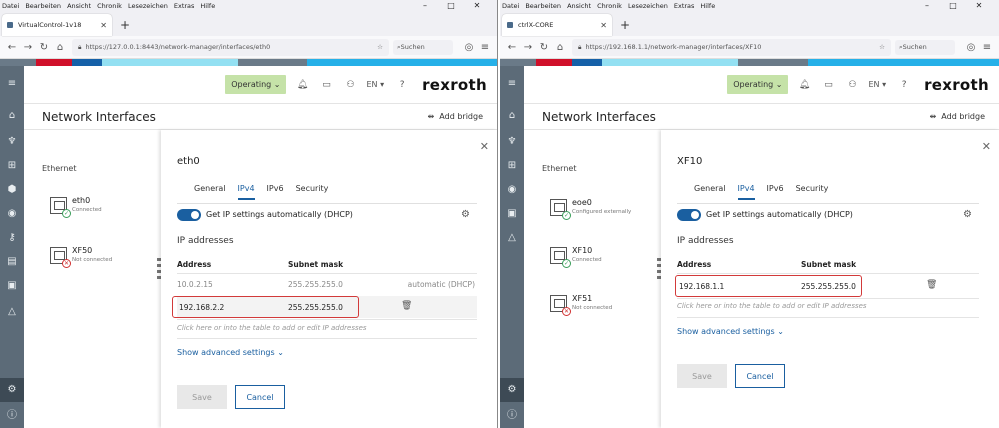  I want to click on sidebar-plc-icon: ▤, so click(12, 261).